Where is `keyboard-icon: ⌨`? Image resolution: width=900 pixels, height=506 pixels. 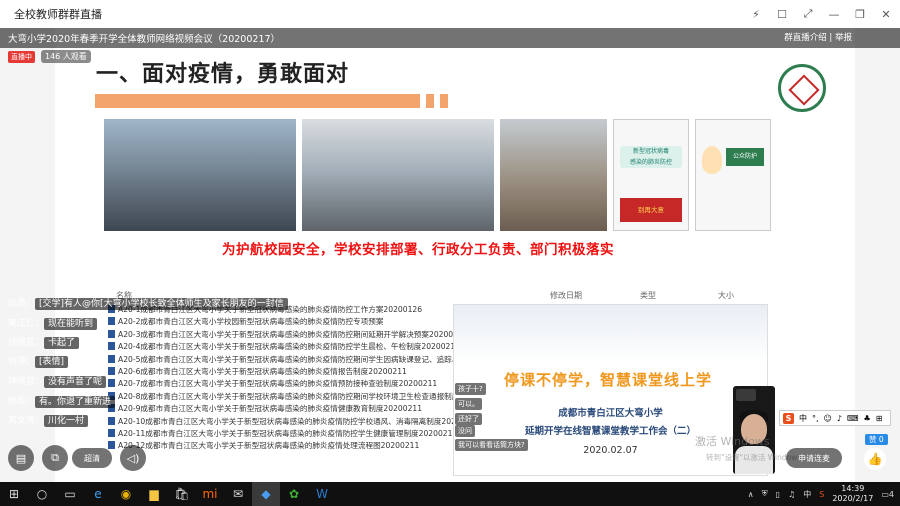 keyboard-icon: ⌨ is located at coordinates (853, 418).